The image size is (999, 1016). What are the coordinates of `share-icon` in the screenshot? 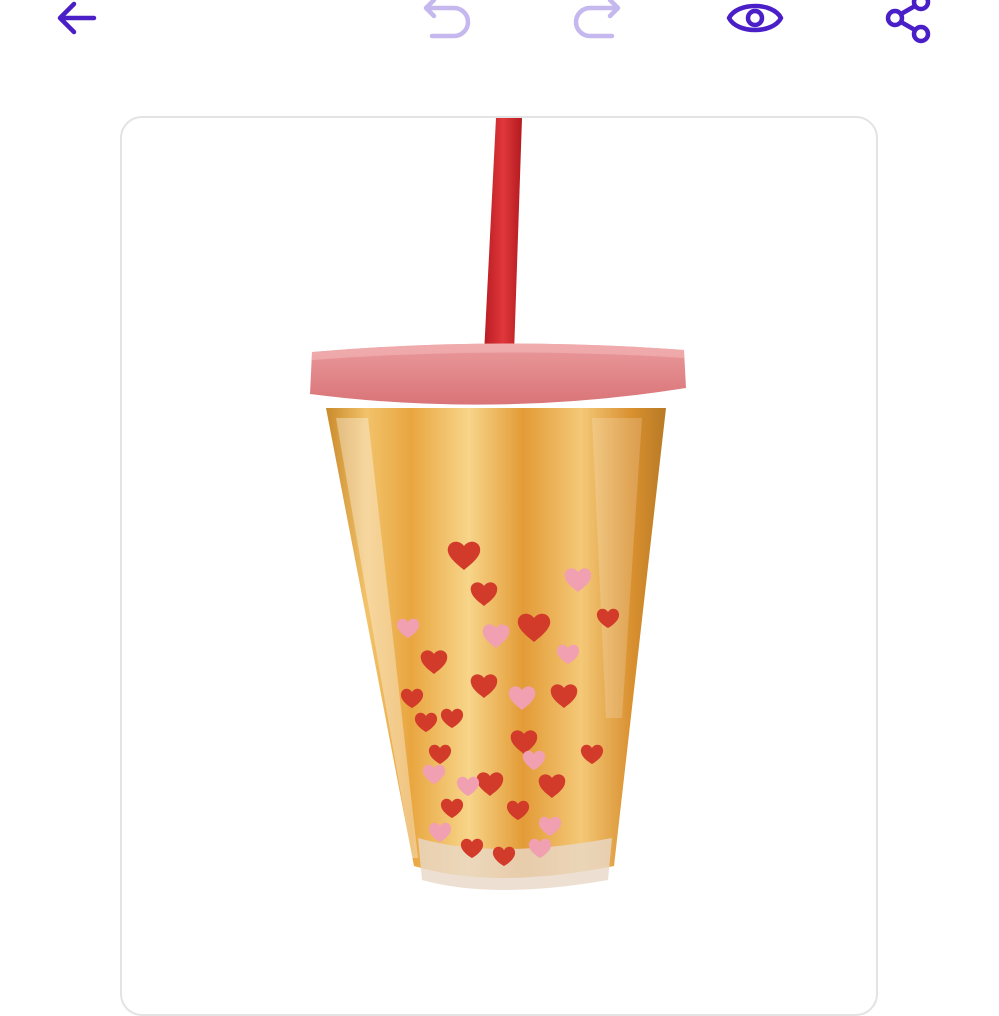 It's located at (908, 22).